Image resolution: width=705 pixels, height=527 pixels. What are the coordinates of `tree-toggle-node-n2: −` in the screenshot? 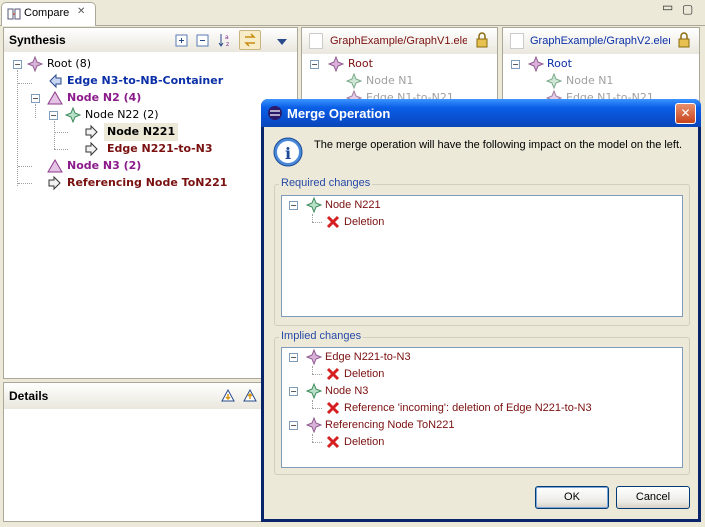 It's located at (35, 98).